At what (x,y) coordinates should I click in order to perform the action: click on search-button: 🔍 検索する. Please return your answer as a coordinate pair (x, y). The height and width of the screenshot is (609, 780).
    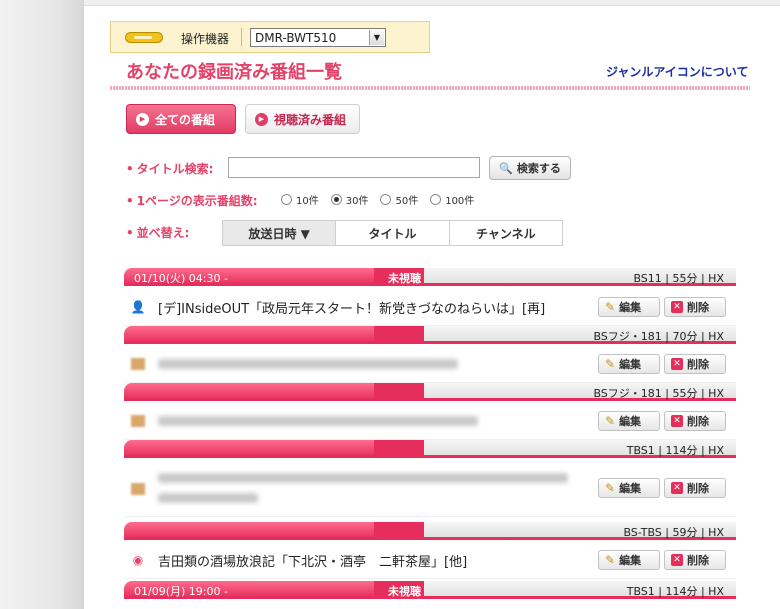
    Looking at the image, I should click on (530, 168).